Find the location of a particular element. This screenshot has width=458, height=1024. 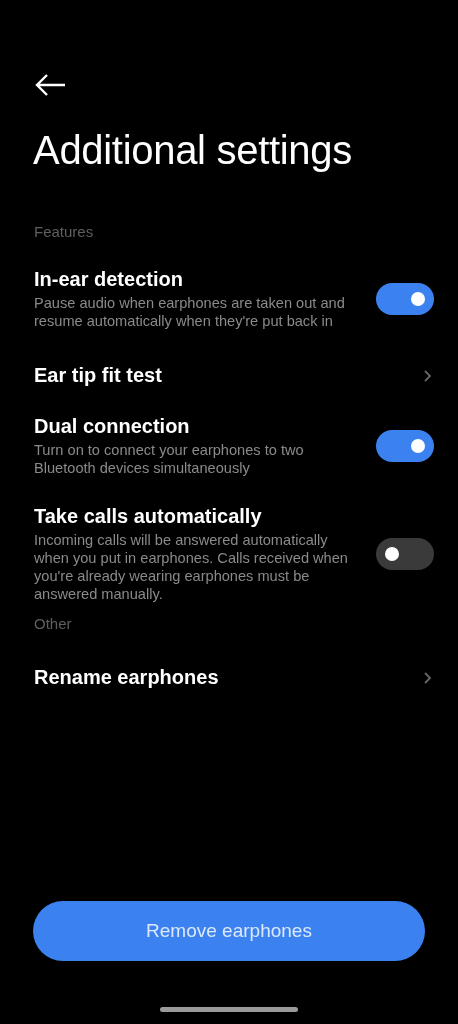

section-heading: Features is located at coordinates (64, 231).